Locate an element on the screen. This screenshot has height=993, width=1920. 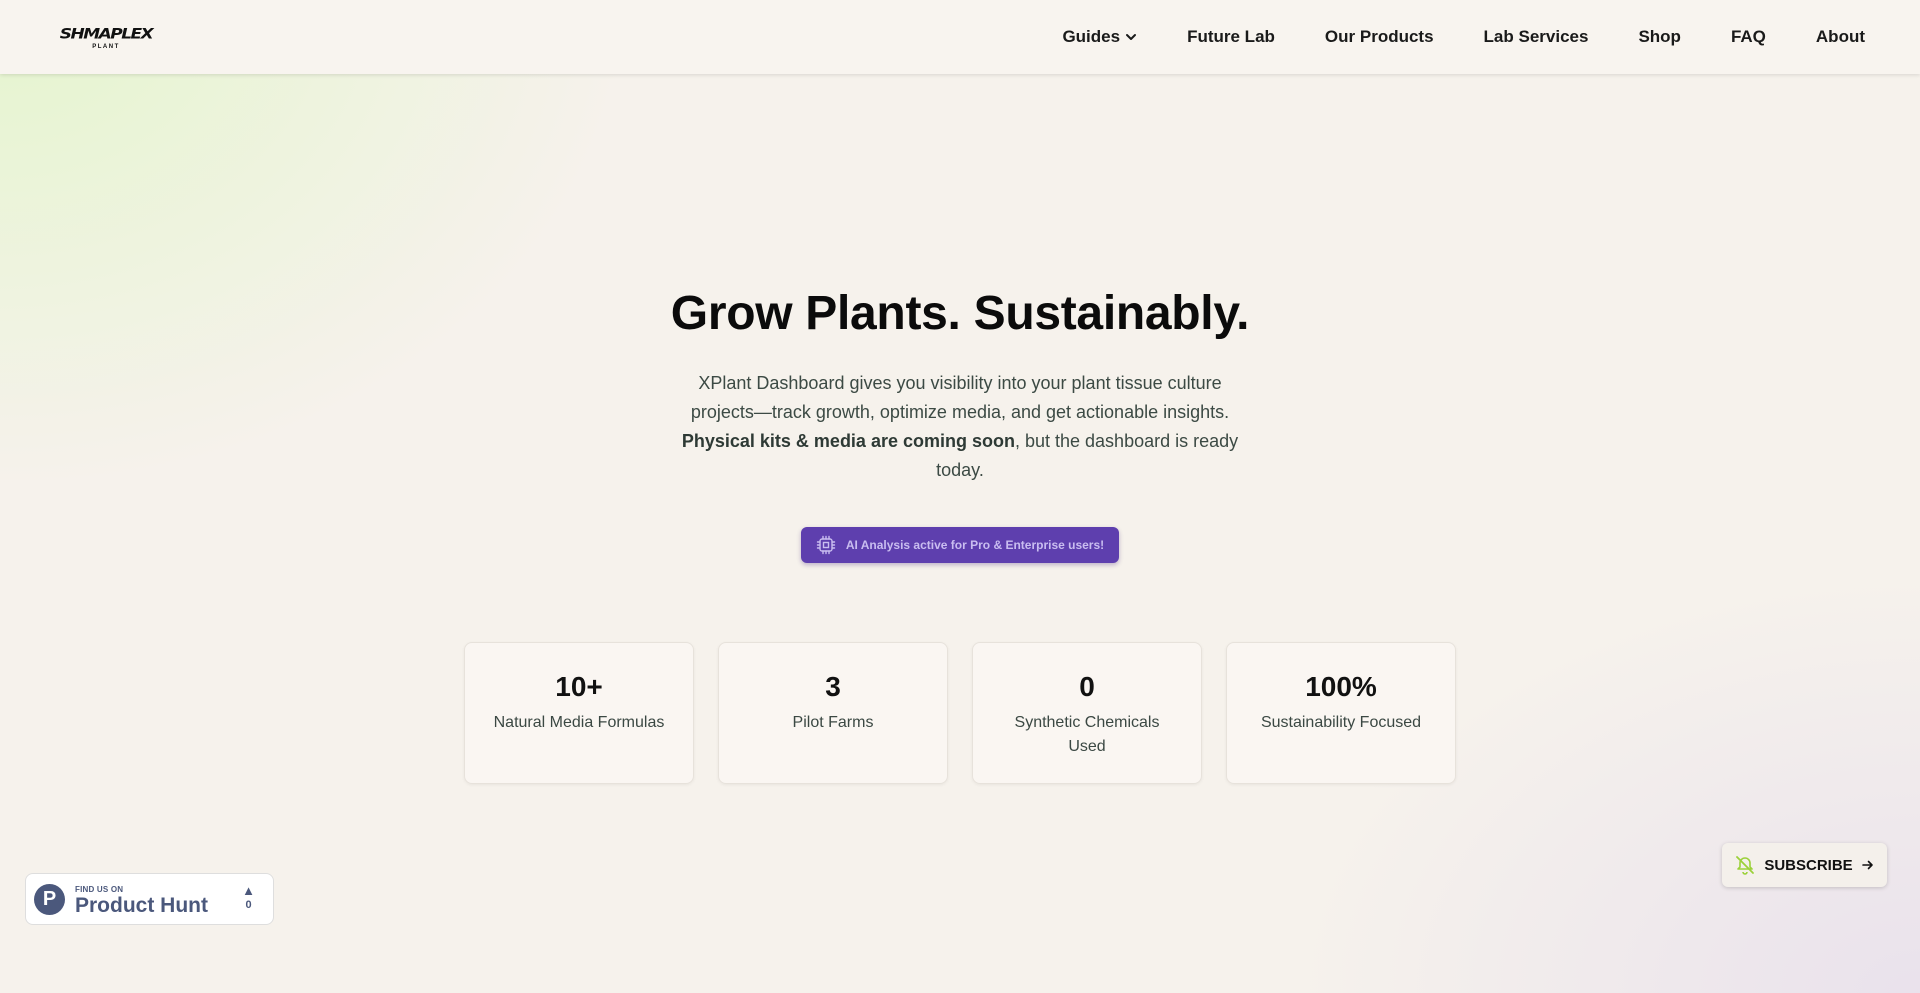
nav-guides: Guides is located at coordinates (1099, 37).